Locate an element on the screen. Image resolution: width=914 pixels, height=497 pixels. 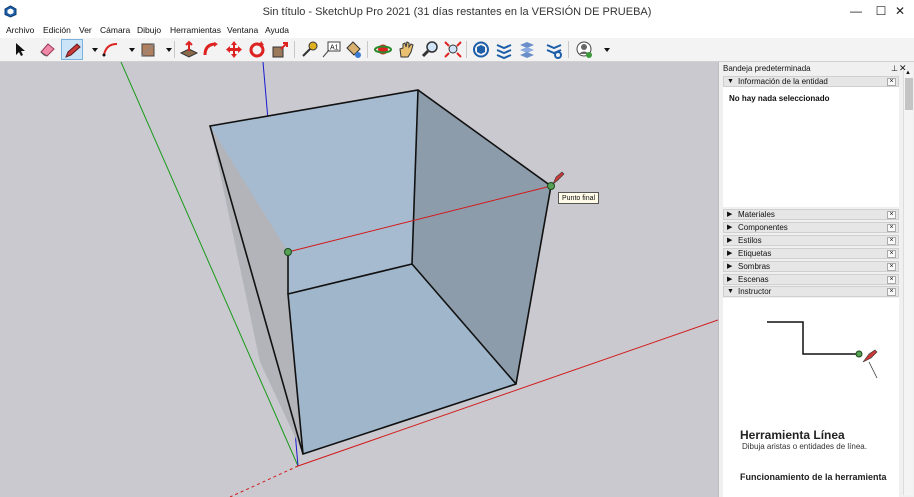
paint-bucket-tool-button is located at coordinates (353, 49).